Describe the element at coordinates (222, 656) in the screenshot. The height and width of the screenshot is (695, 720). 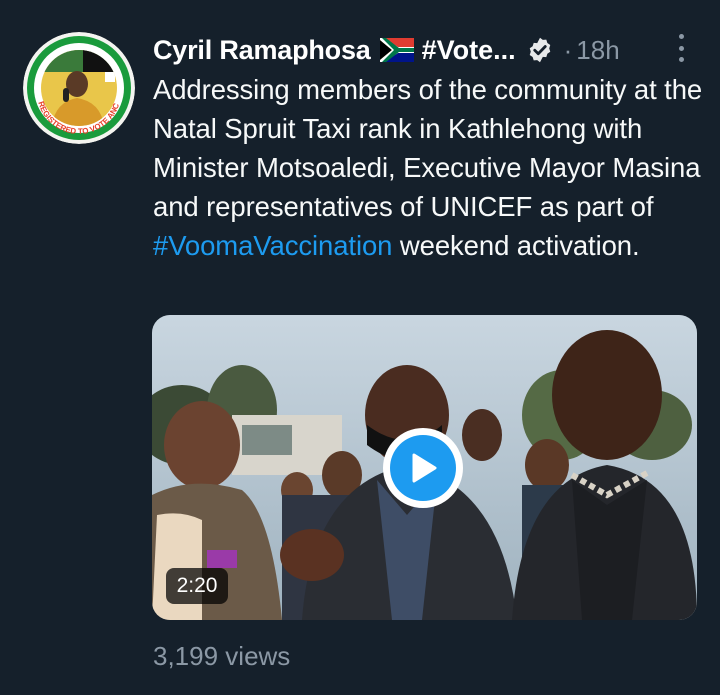
I see `view-count: 3,199 views` at that location.